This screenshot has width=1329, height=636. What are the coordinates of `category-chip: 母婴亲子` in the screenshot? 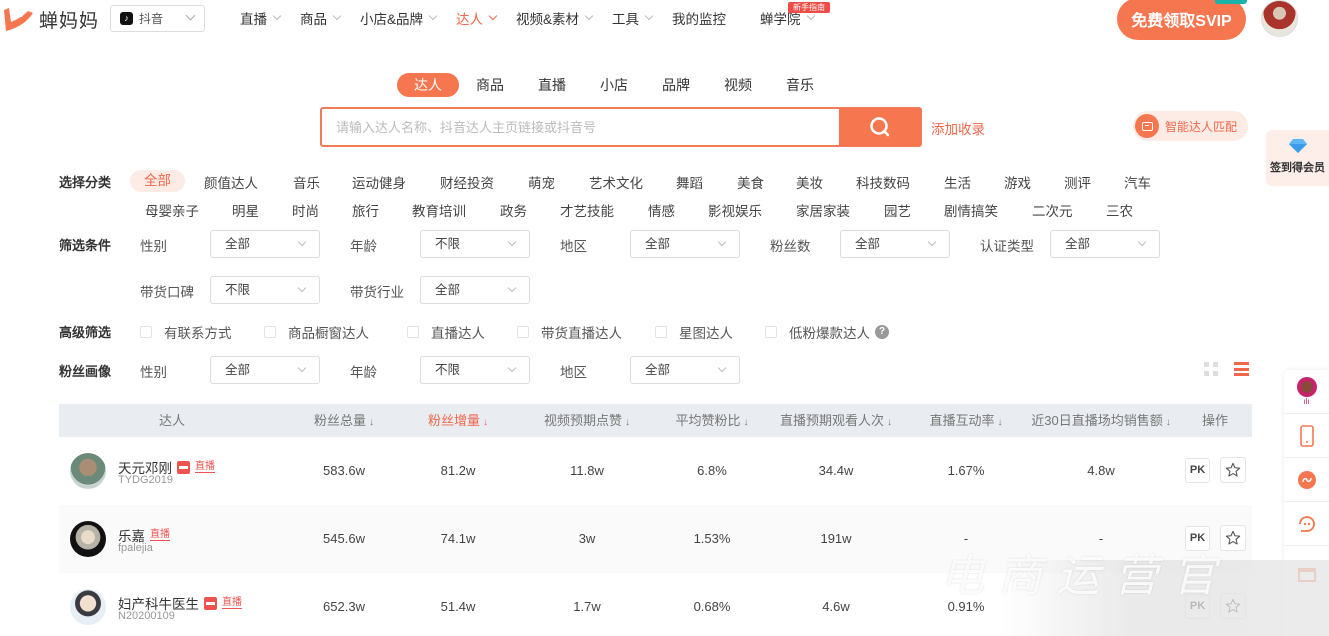 It's located at (172, 210).